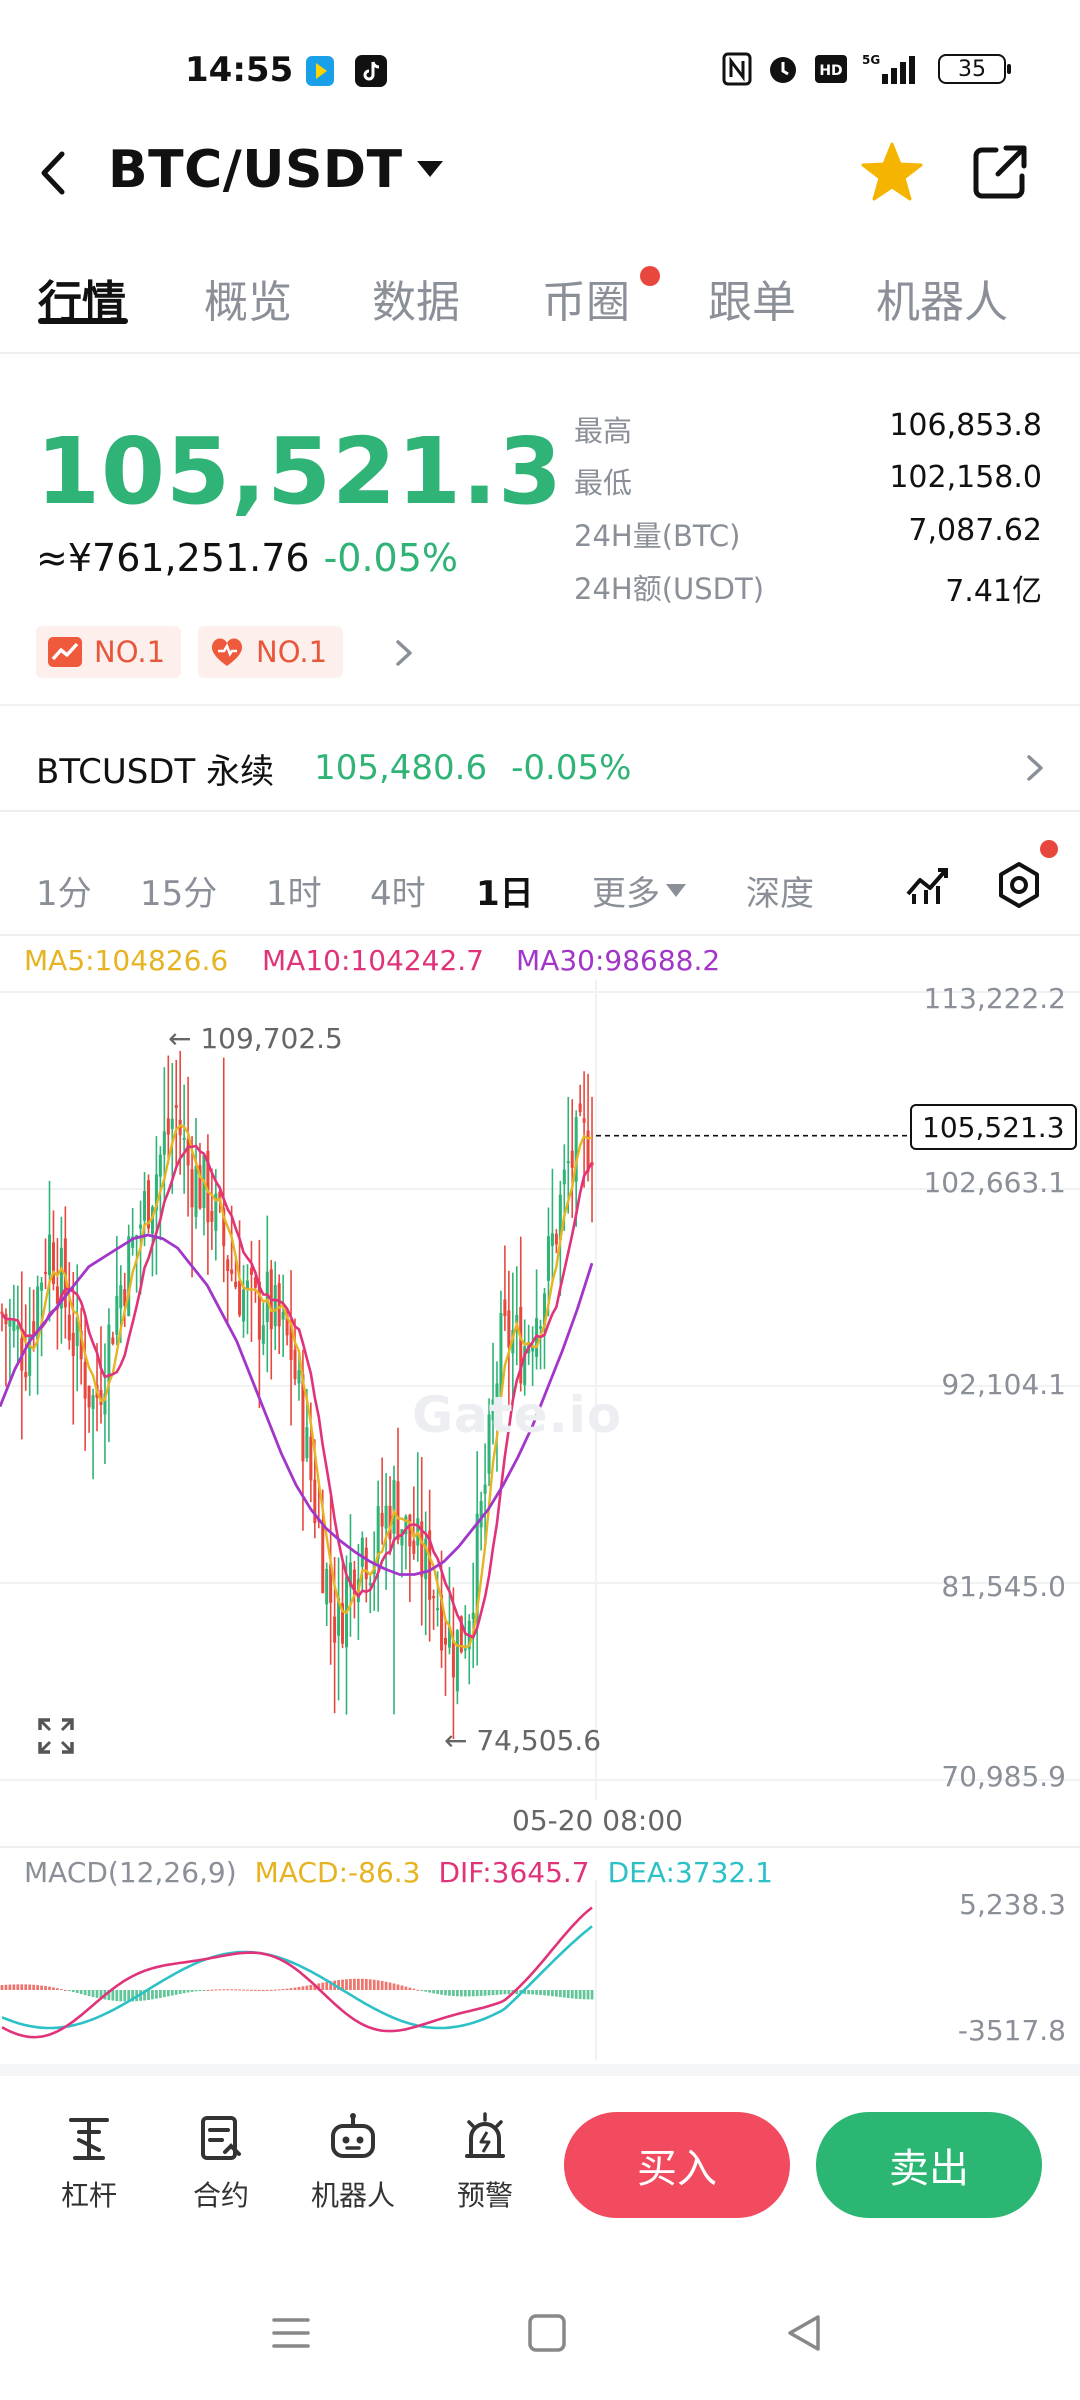 The width and height of the screenshot is (1080, 2400). Describe the element at coordinates (1012, 1904) in the screenshot. I see `macd-y-tick: 5,238.3` at that location.